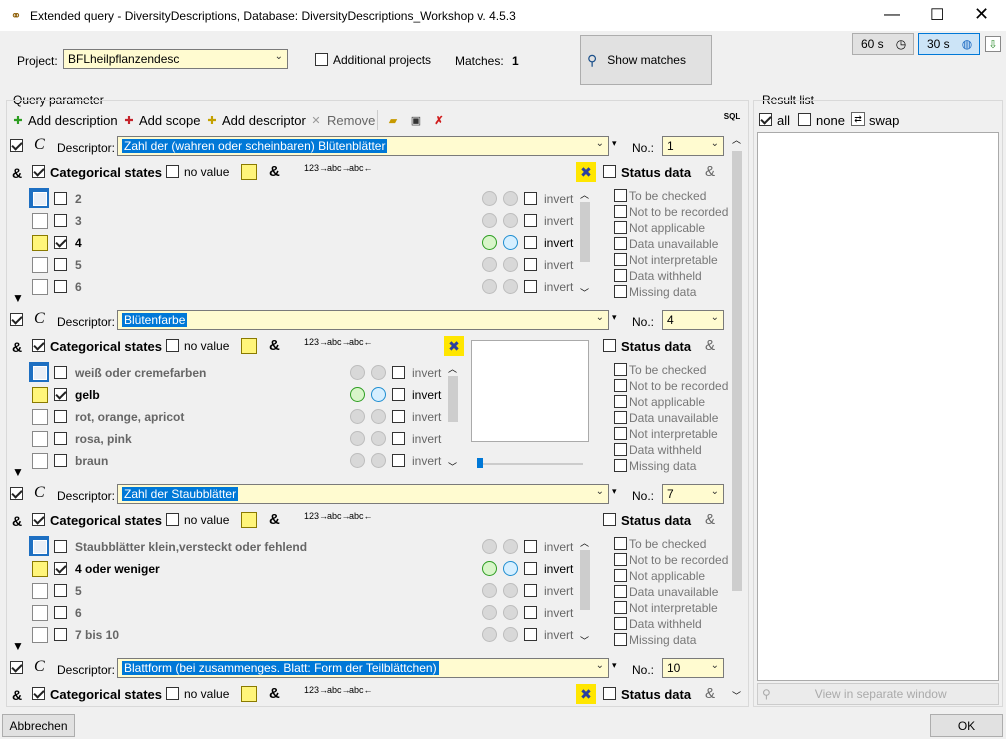 Image resolution: width=1006 pixels, height=739 pixels. I want to click on image-zoom-thumb, so click(480, 463).